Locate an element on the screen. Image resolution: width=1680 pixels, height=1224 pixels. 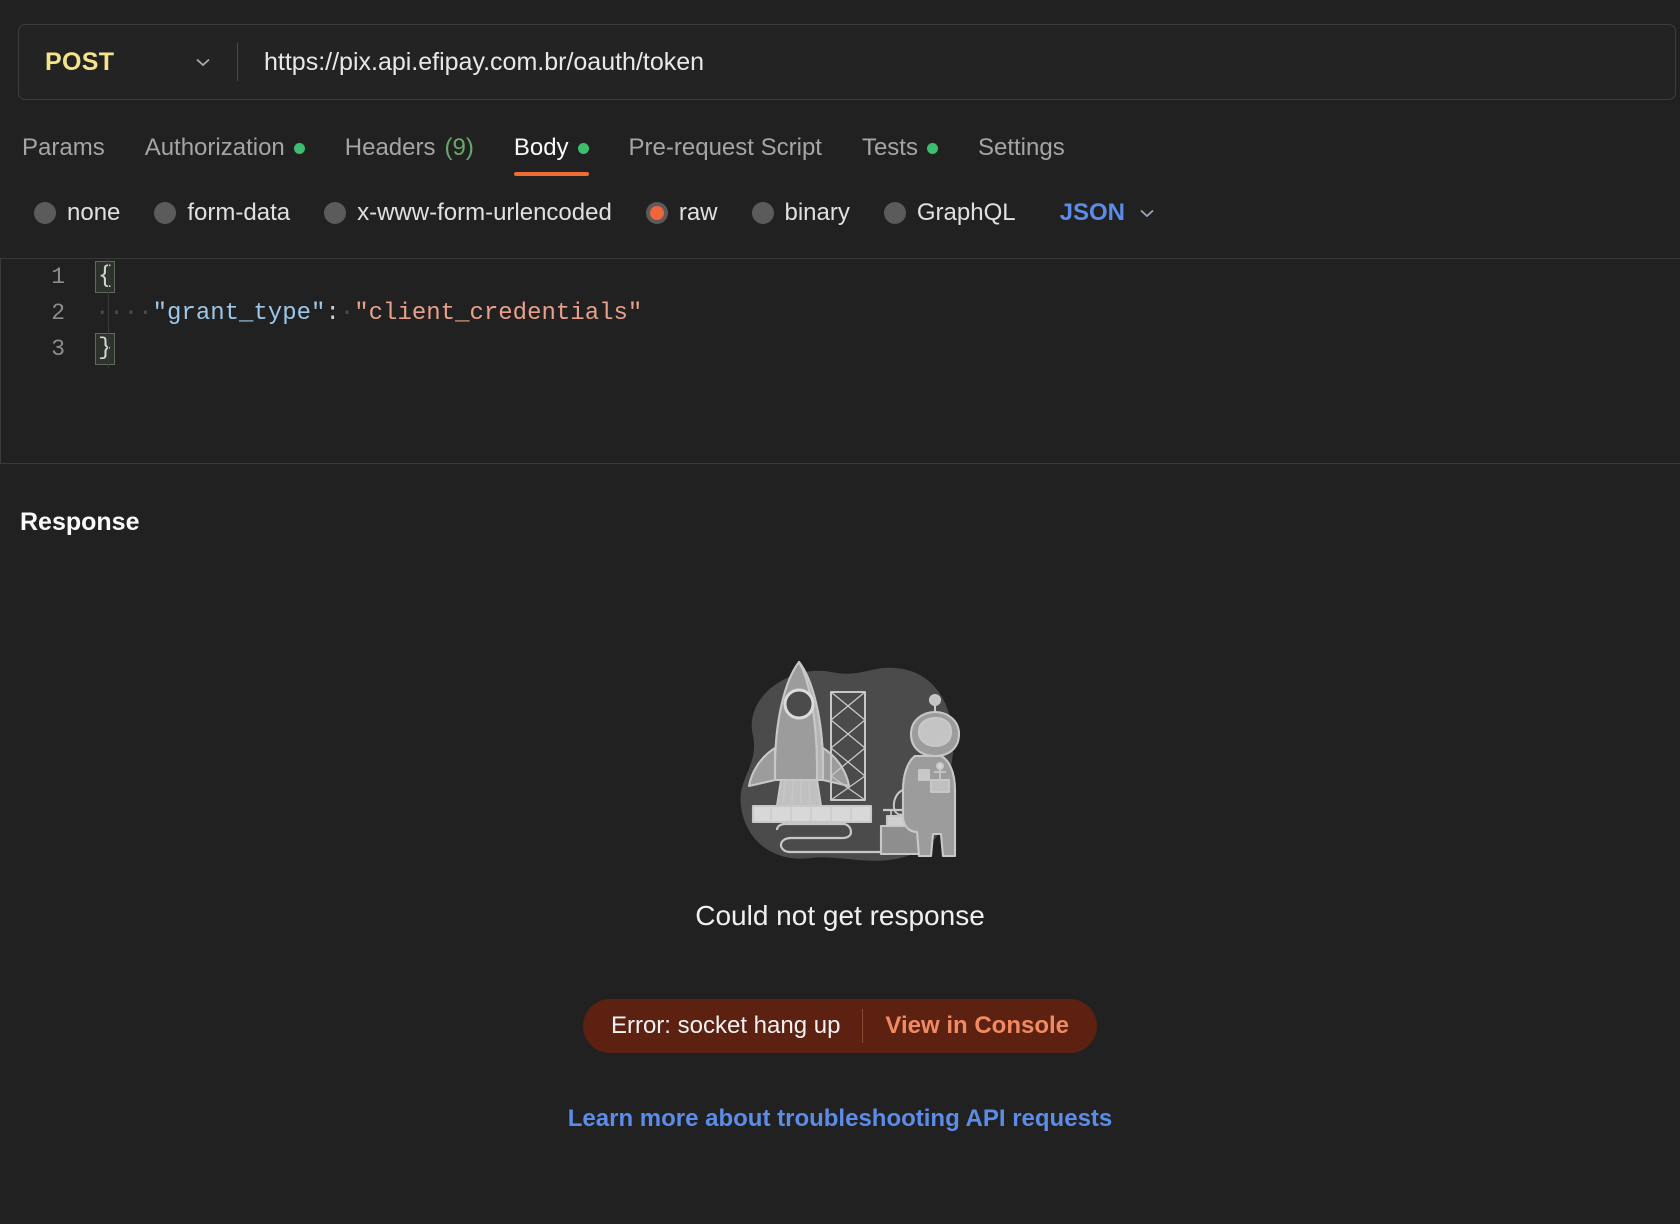
body-type-binary: binary is located at coordinates (800, 213).